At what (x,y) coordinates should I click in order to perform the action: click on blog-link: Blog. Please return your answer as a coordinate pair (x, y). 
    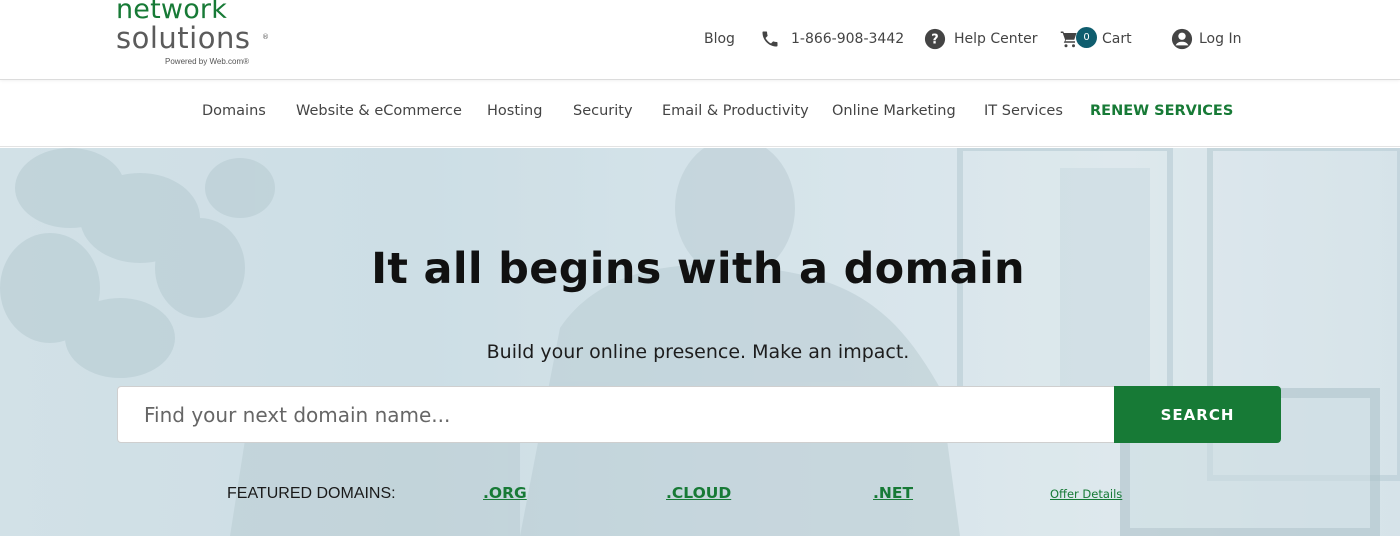
    Looking at the image, I should click on (719, 39).